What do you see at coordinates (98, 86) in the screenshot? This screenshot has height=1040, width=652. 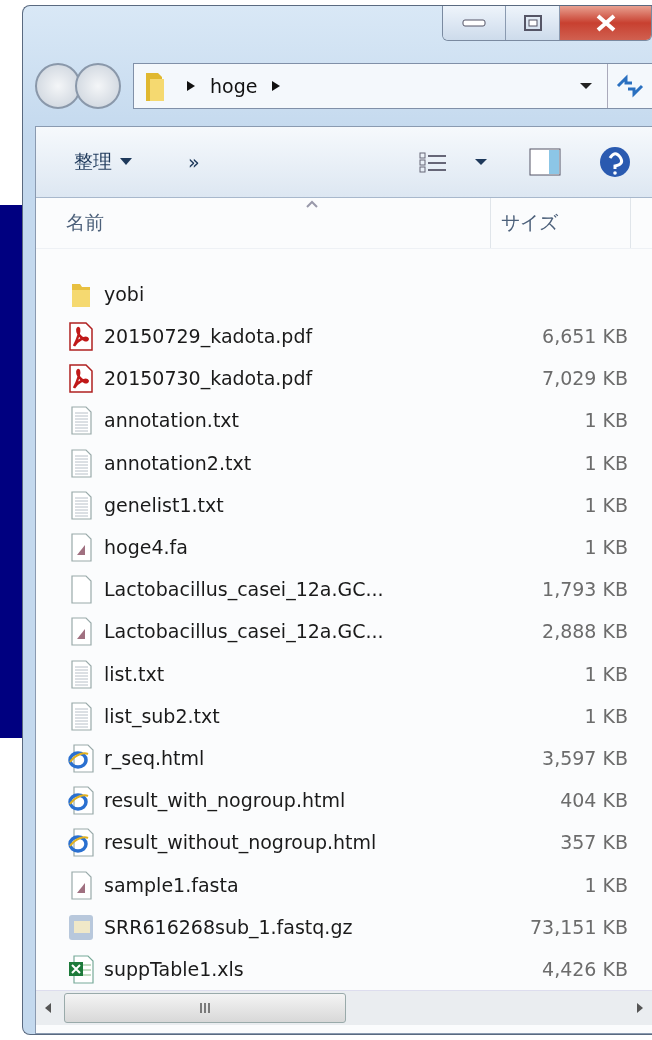 I see `forward-button` at bounding box center [98, 86].